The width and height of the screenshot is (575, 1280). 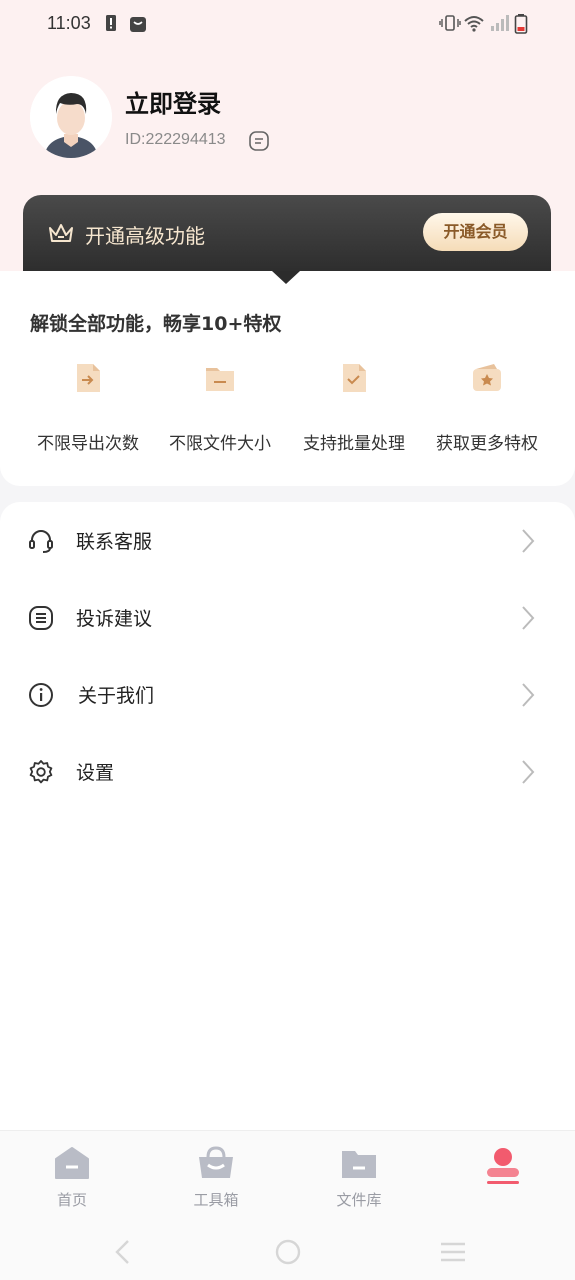 I want to click on menu-label: 联系客服, so click(x=114, y=542).